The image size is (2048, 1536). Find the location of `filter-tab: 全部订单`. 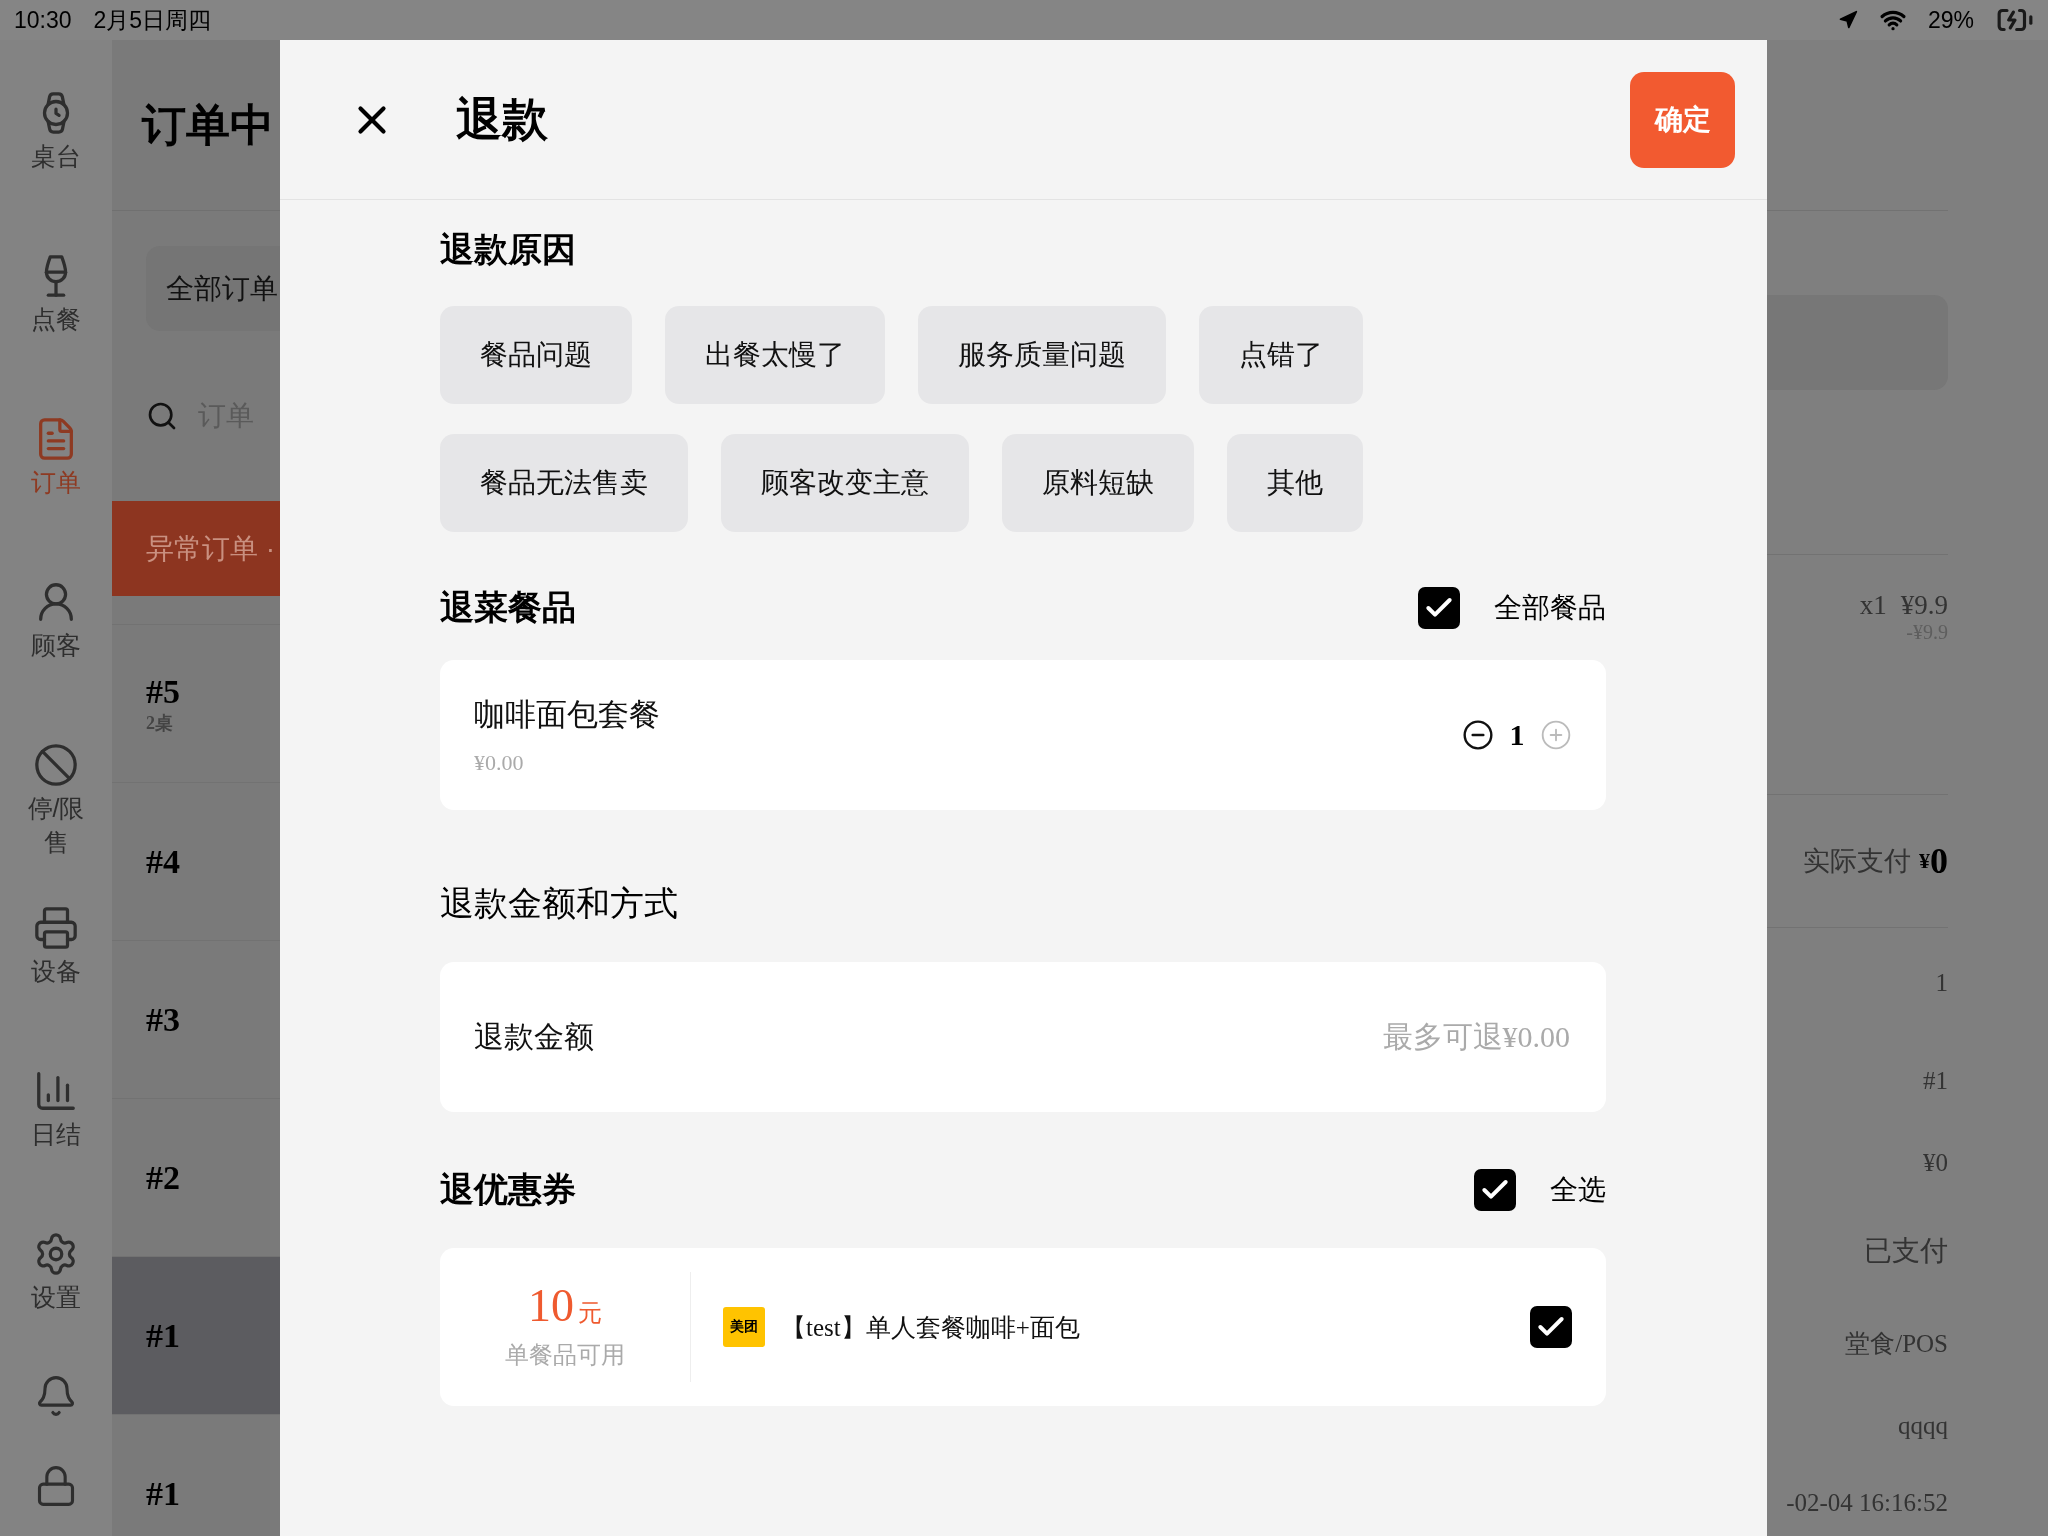

filter-tab: 全部订单 is located at coordinates (213, 288).